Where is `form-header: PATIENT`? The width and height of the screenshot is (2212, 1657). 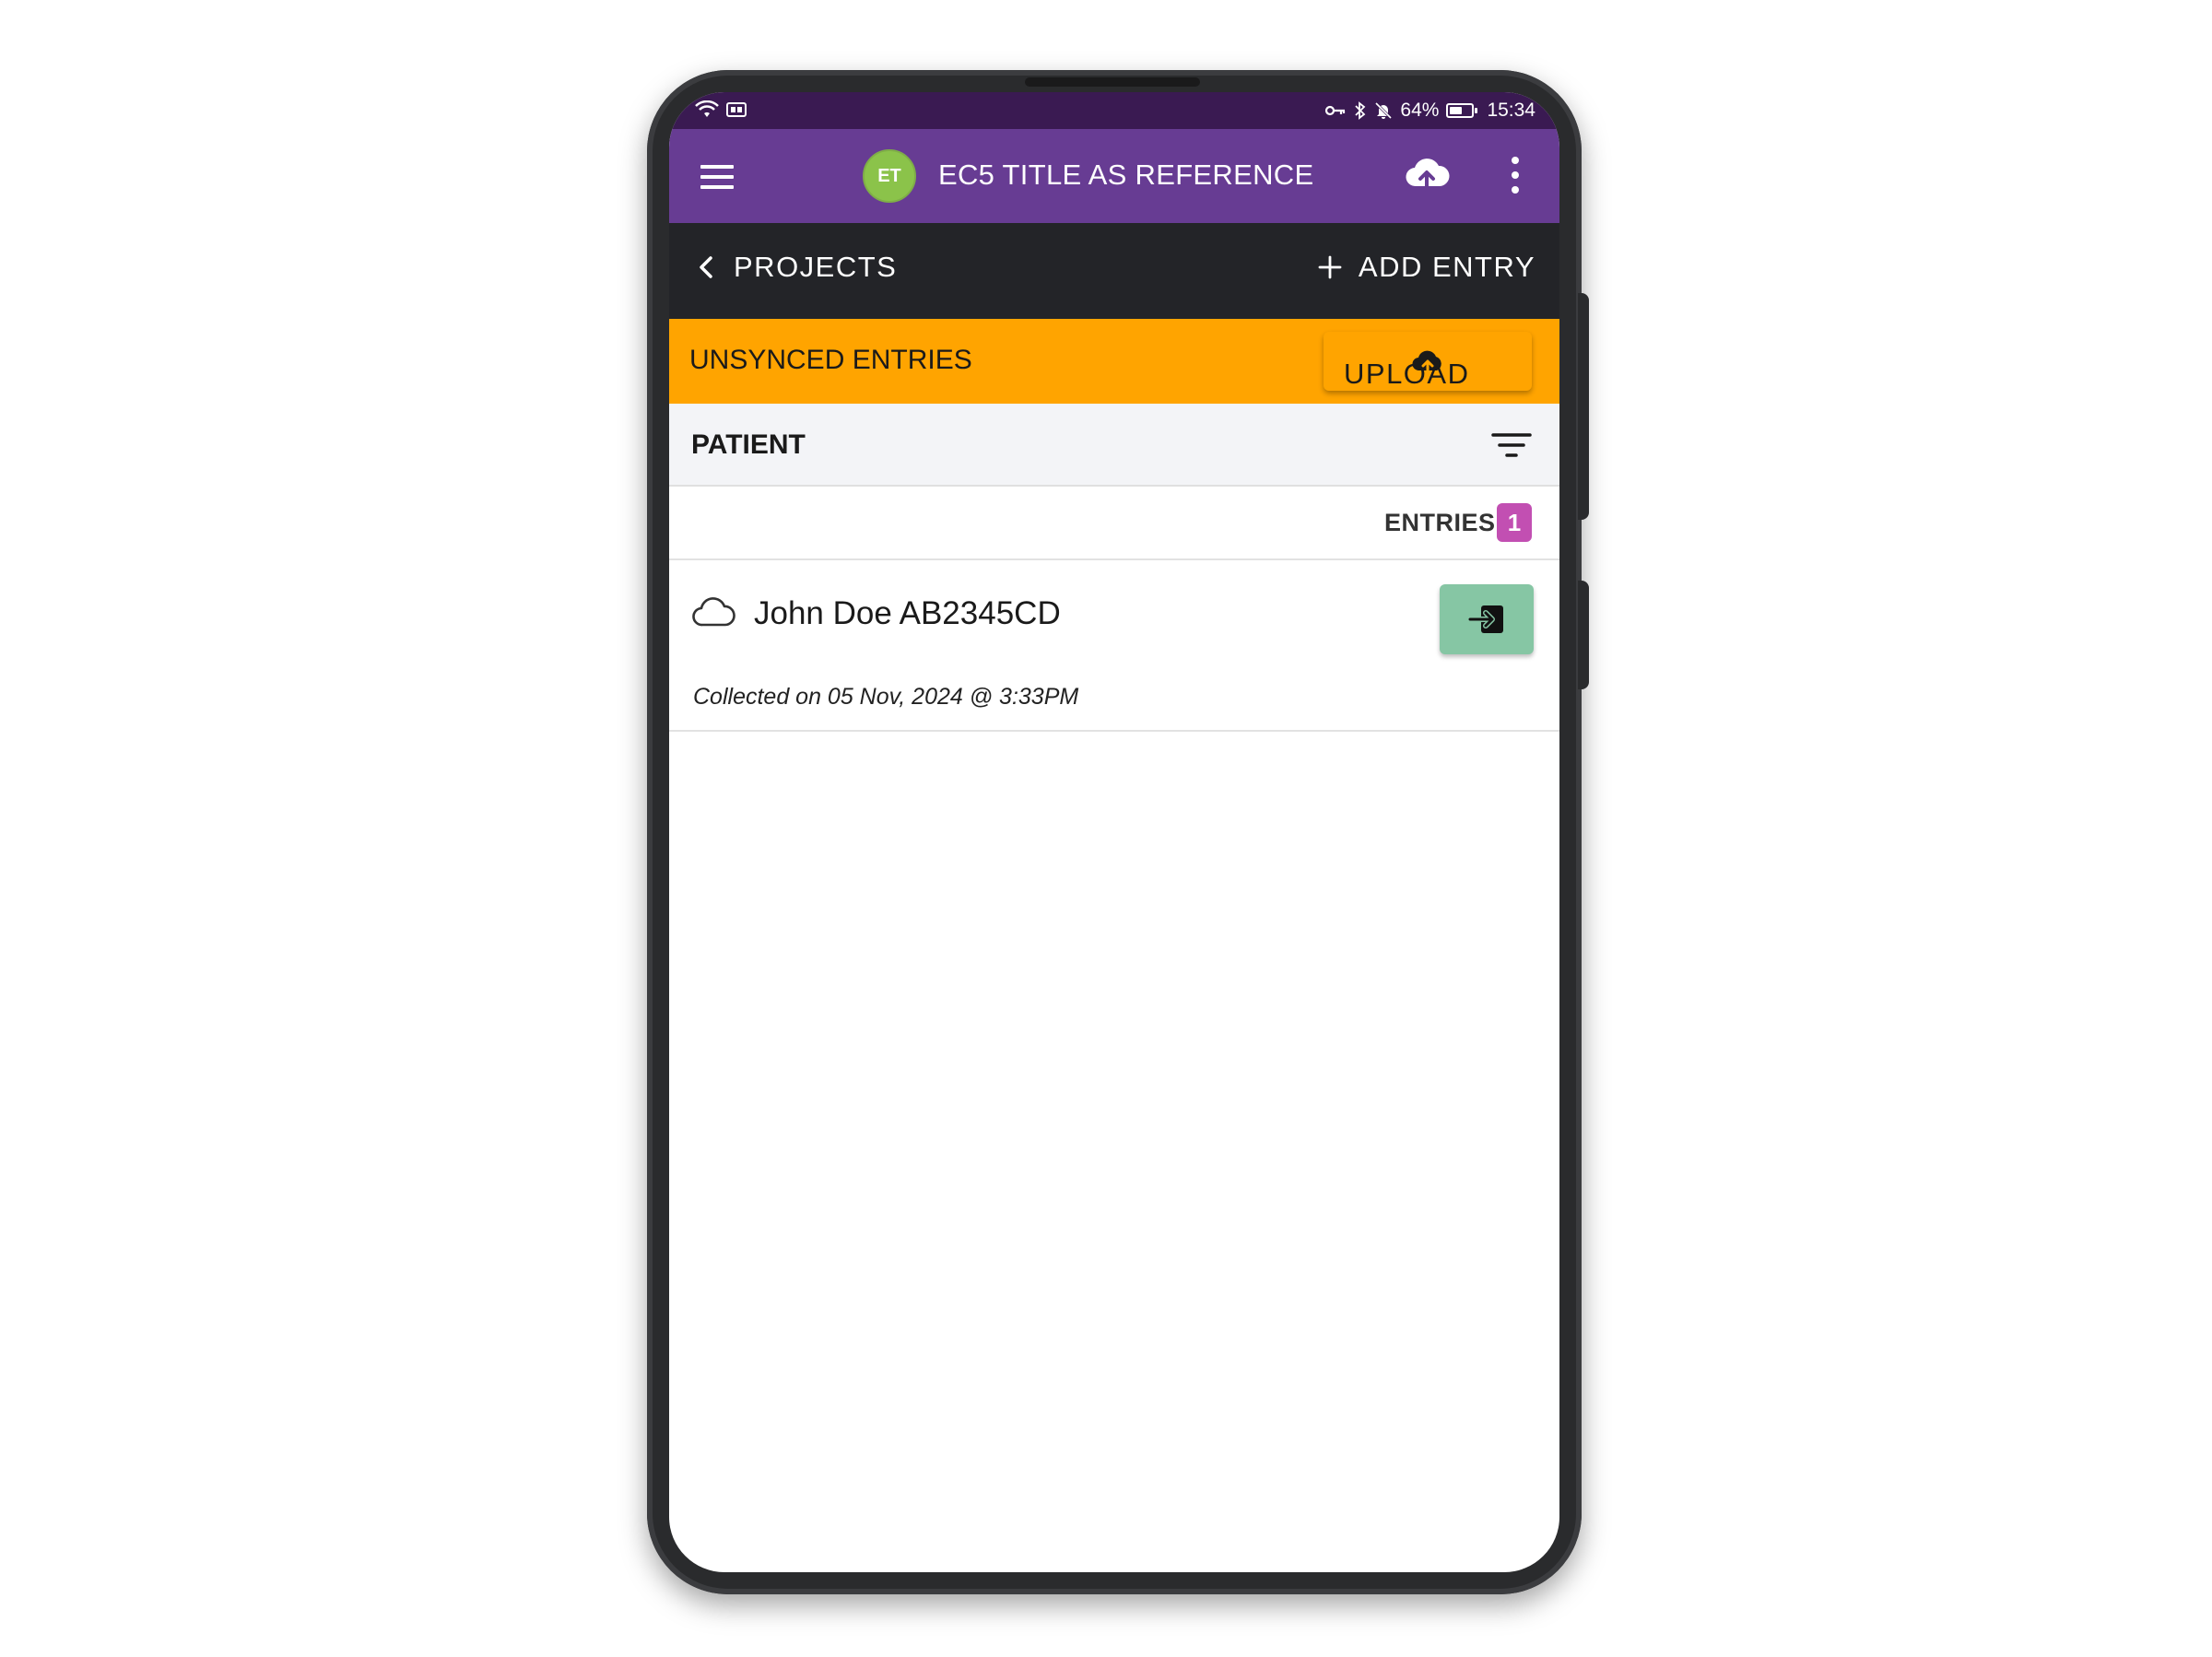 form-header: PATIENT is located at coordinates (1114, 445).